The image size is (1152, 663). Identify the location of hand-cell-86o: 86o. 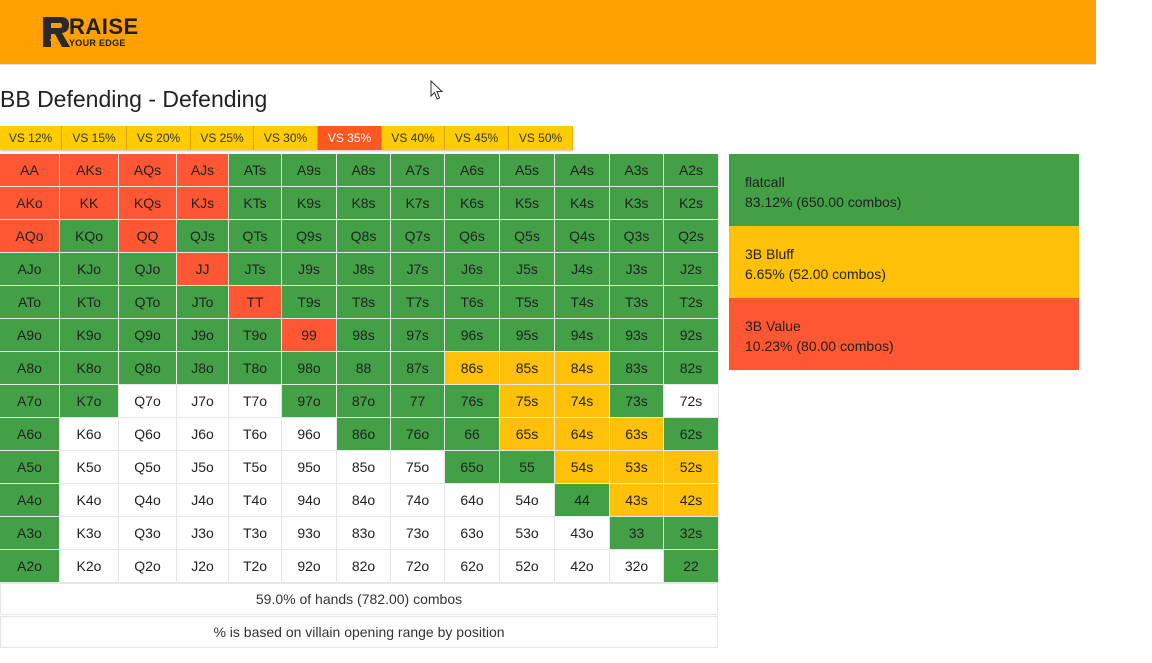
(364, 434).